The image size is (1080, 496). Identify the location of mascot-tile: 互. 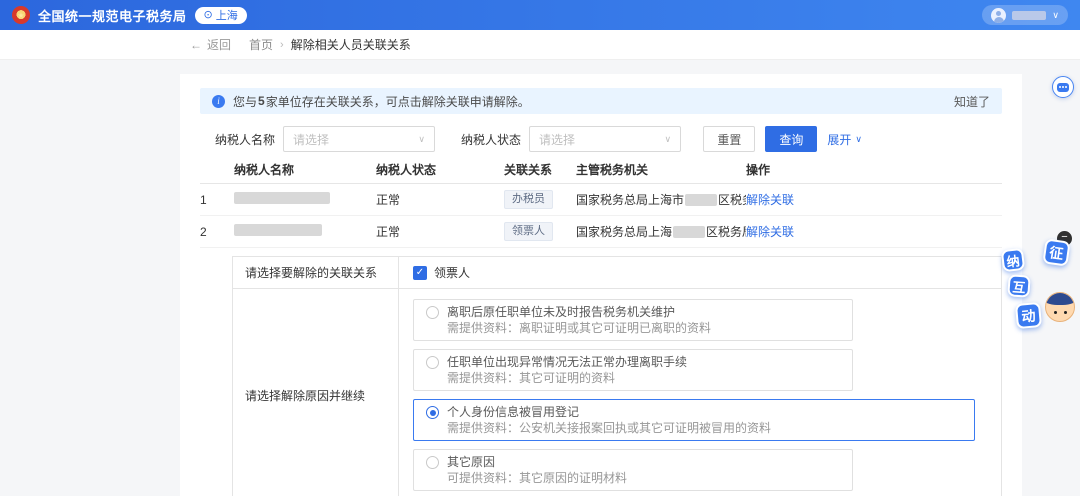
(1019, 286).